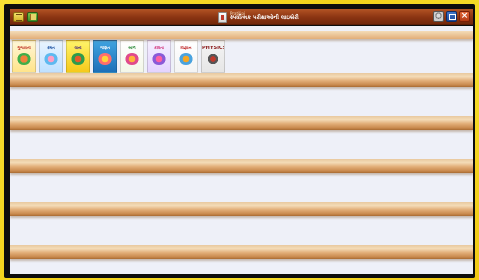 This screenshot has width=479, height=280. Describe the element at coordinates (105, 48) in the screenshot. I see `book-title: ગણિત` at that location.